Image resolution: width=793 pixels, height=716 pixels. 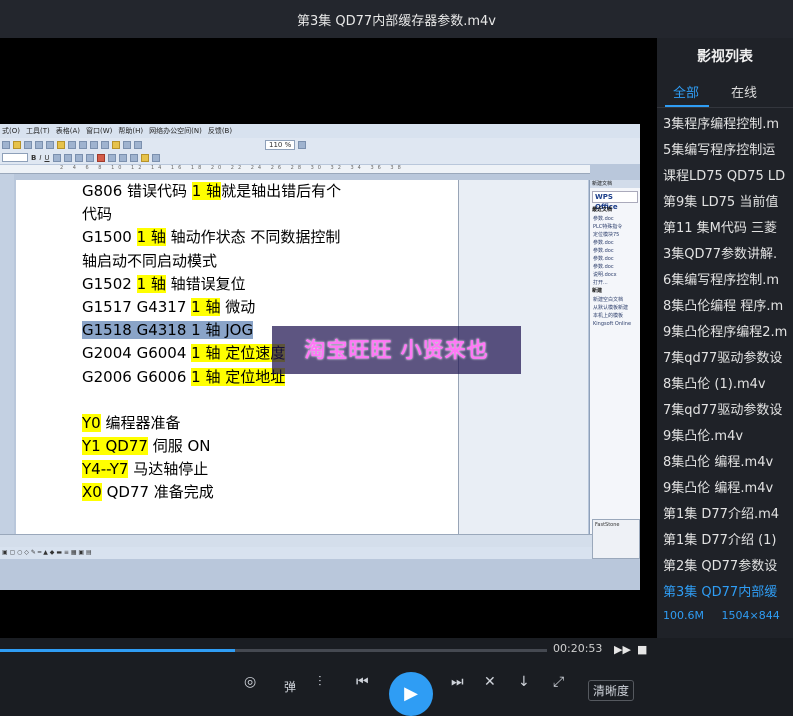 I want to click on word-menubar: 式(O) 工具(T) 表格(A) 窗口(W) 帮助(H) 网络办公空间(N) 反馈(B), so click(x=320, y=131).